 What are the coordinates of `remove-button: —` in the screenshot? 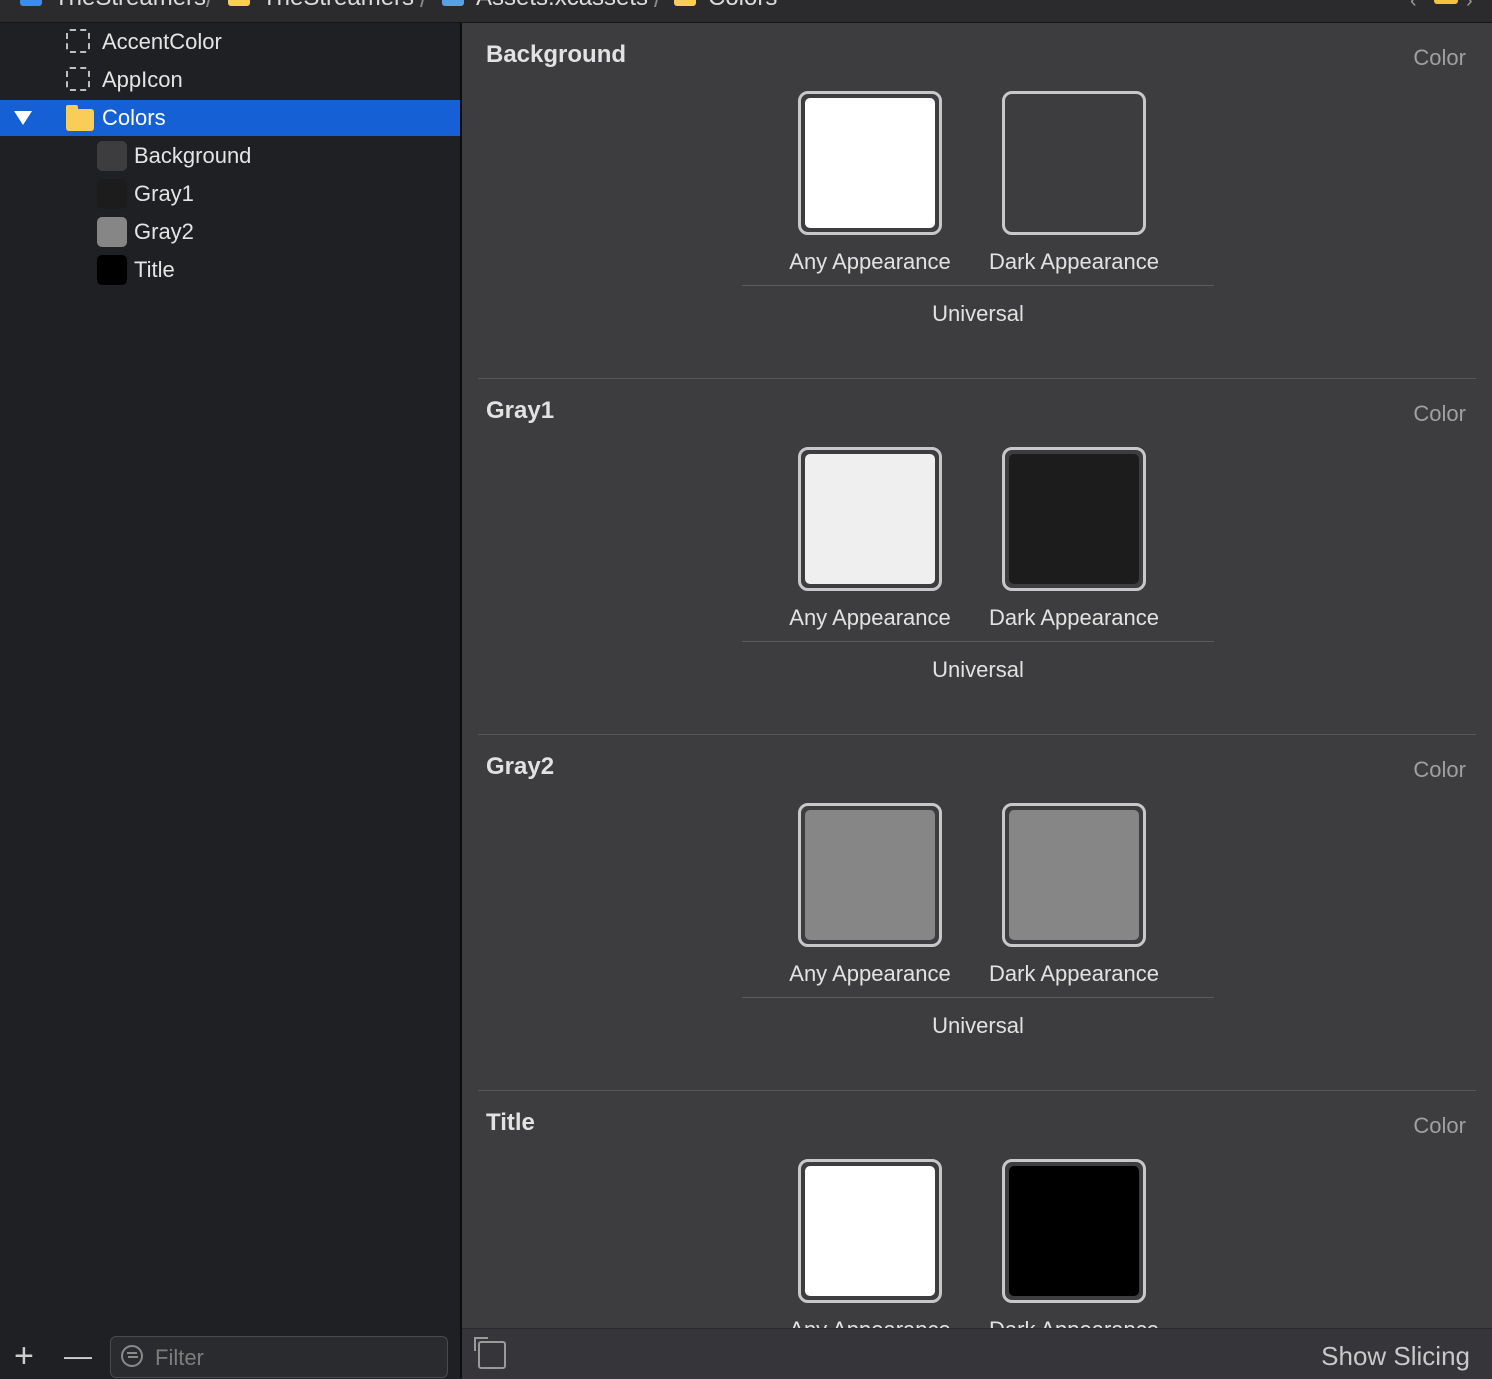 It's located at (78, 1356).